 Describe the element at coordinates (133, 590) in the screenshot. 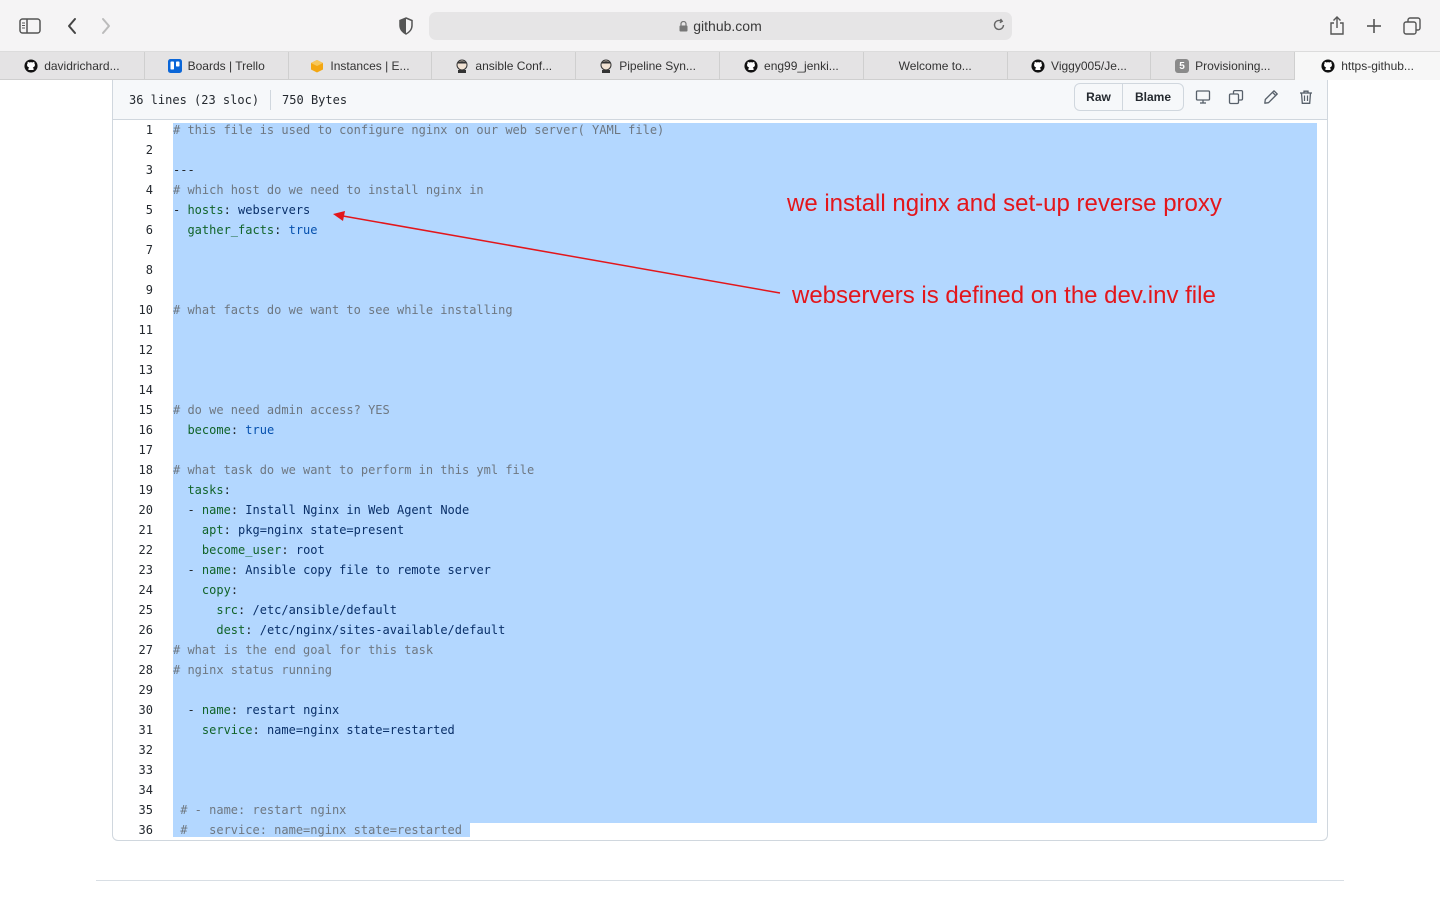

I see `line-number: 24` at that location.